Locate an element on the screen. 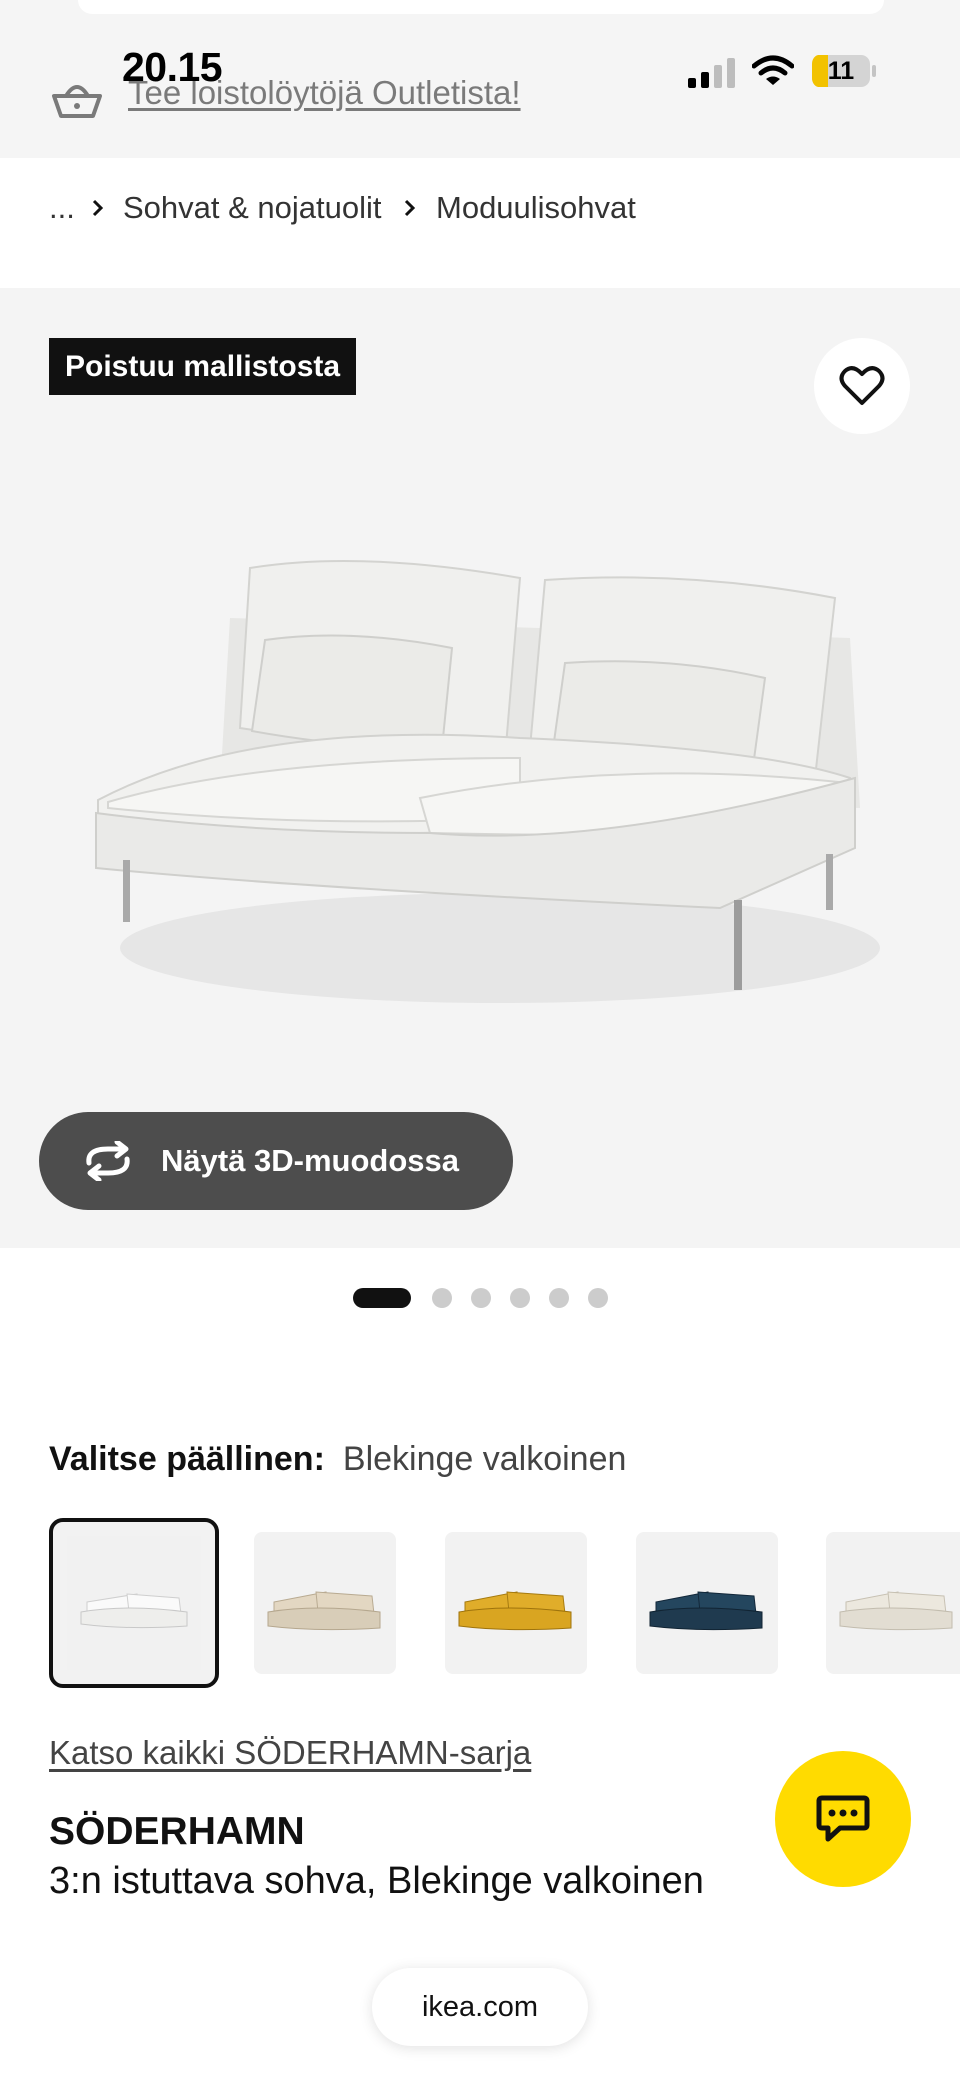 This screenshot has width=960, height=2081. series-link: Katso kaikki SÖDERHAMN-sarja is located at coordinates (290, 1753).